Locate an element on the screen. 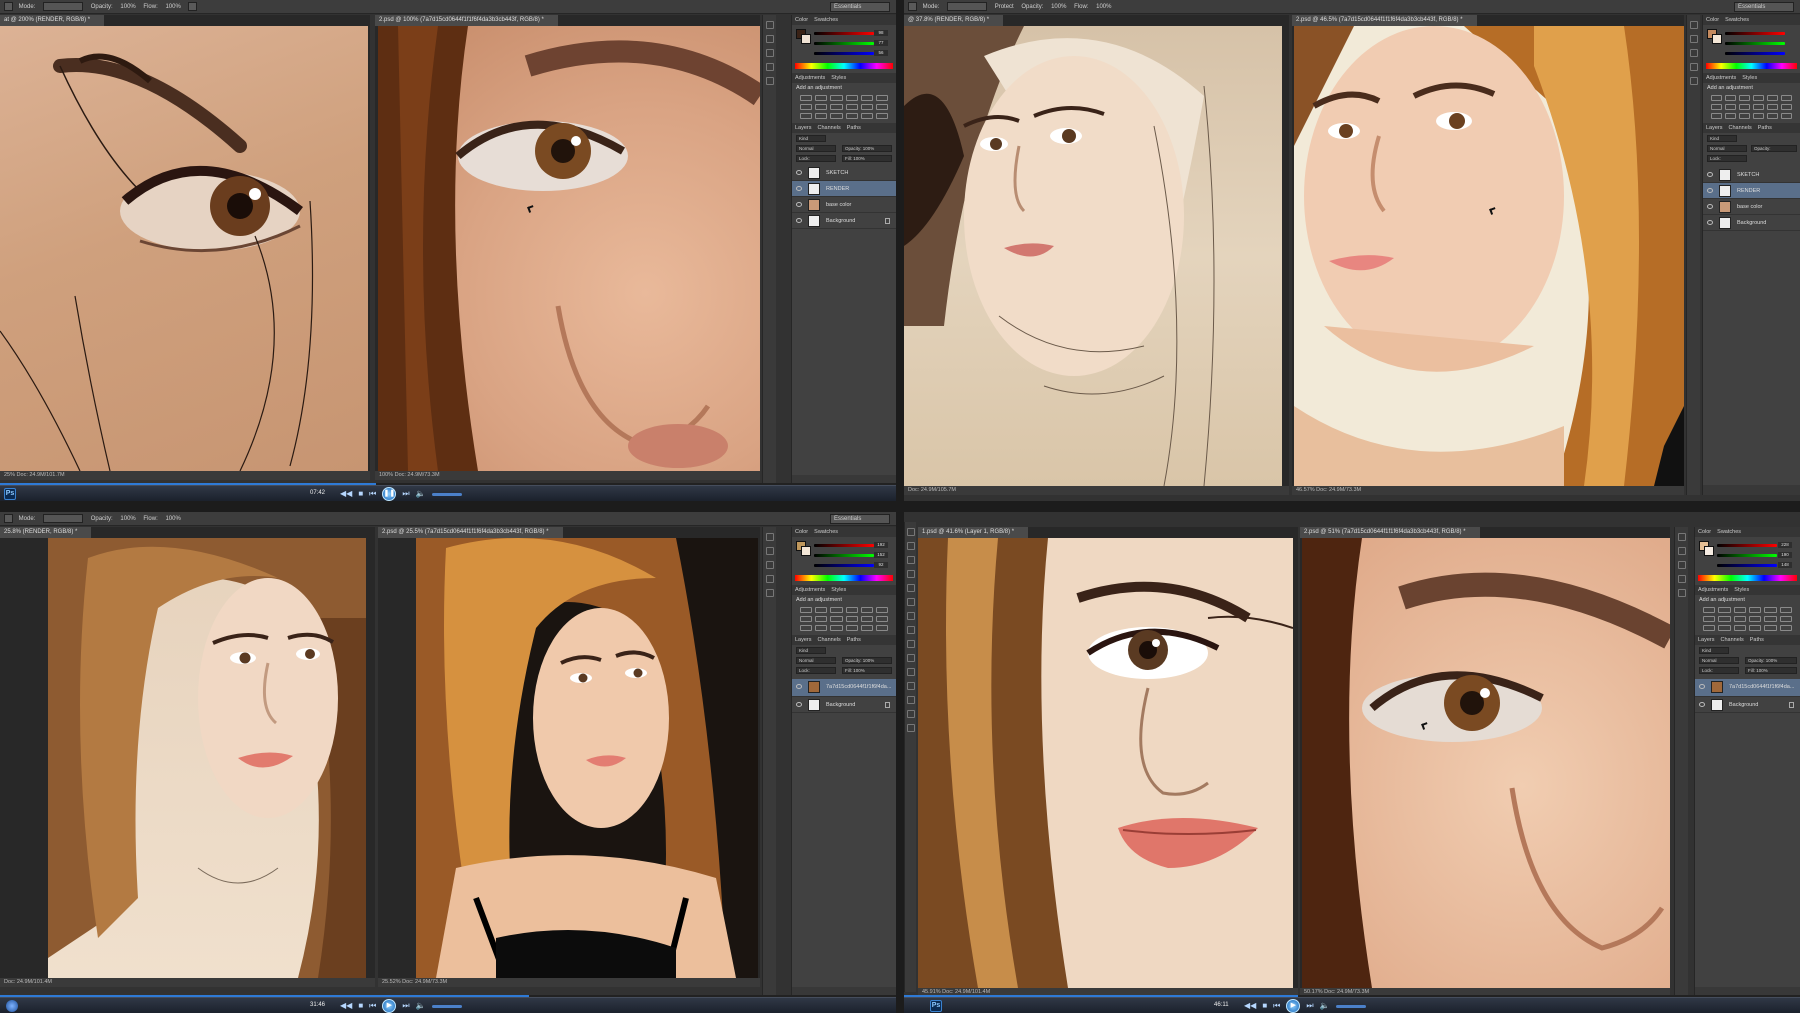 This screenshot has width=1800, height=1013. blue-value: 148 is located at coordinates (1785, 565).